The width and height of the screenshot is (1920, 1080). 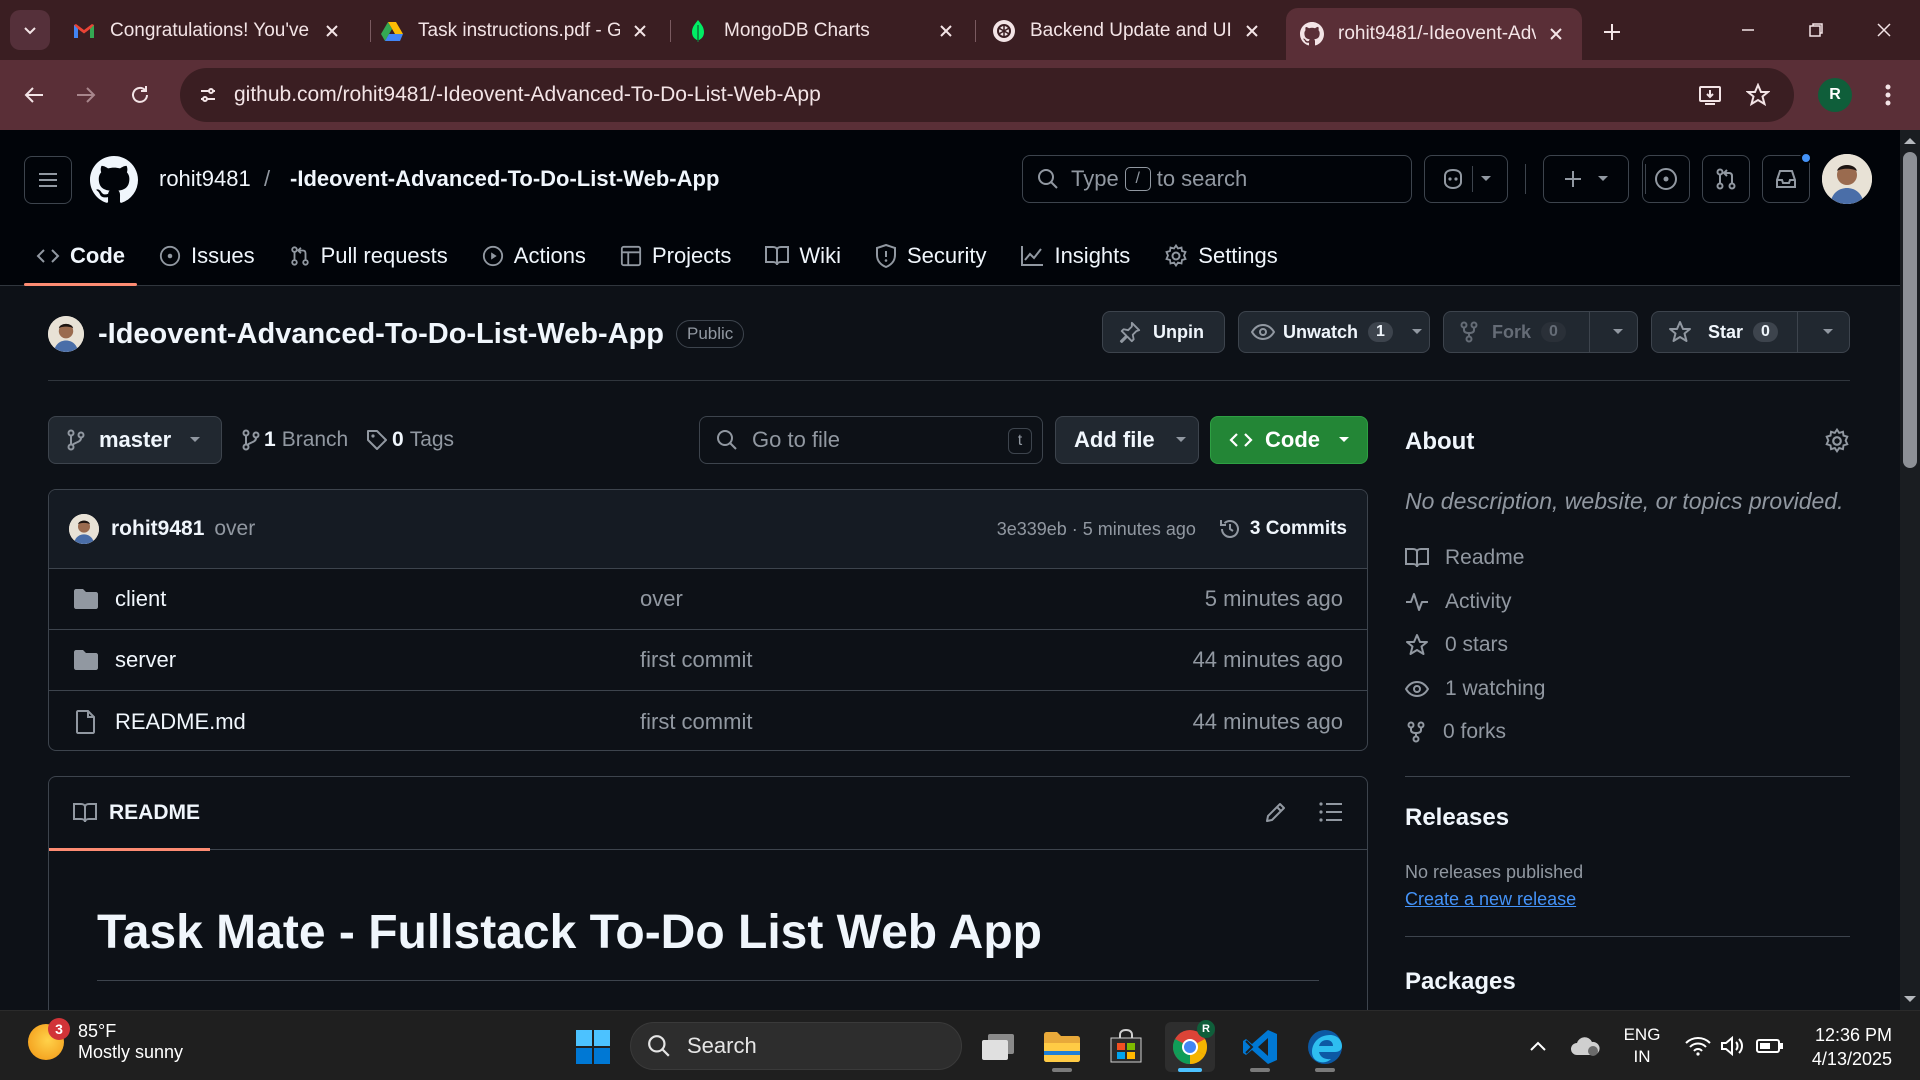 What do you see at coordinates (130, 814) in the screenshot?
I see `readme-tab: README` at bounding box center [130, 814].